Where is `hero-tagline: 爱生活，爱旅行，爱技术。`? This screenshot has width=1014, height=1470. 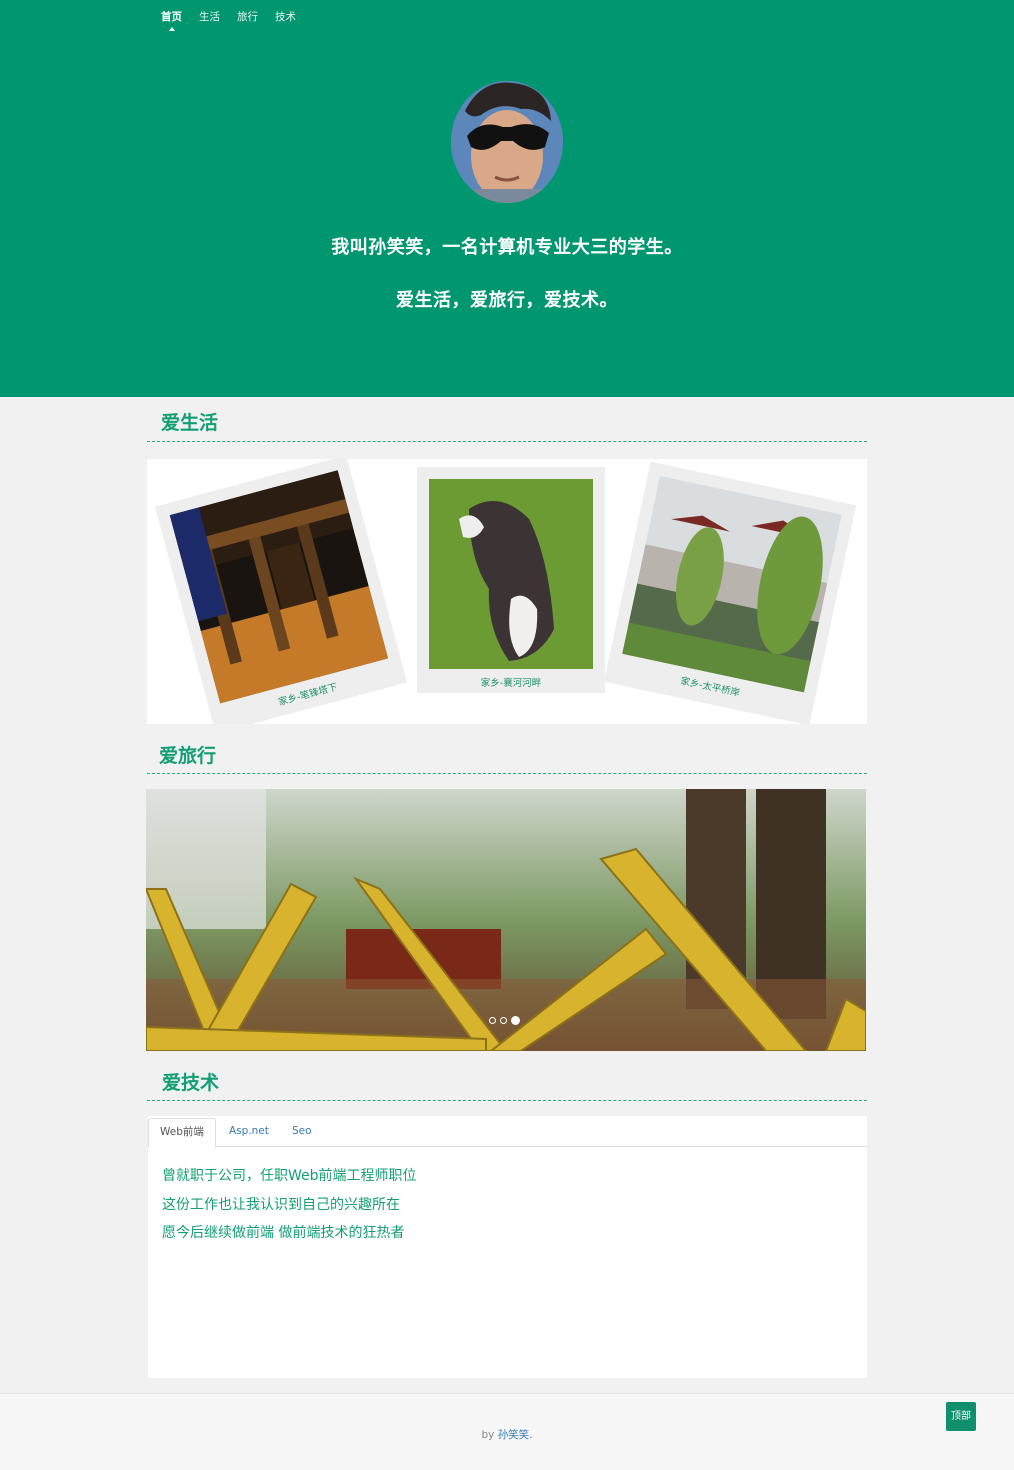
hero-tagline: 爱生活，爱旅行，爱技术。 is located at coordinates (507, 300).